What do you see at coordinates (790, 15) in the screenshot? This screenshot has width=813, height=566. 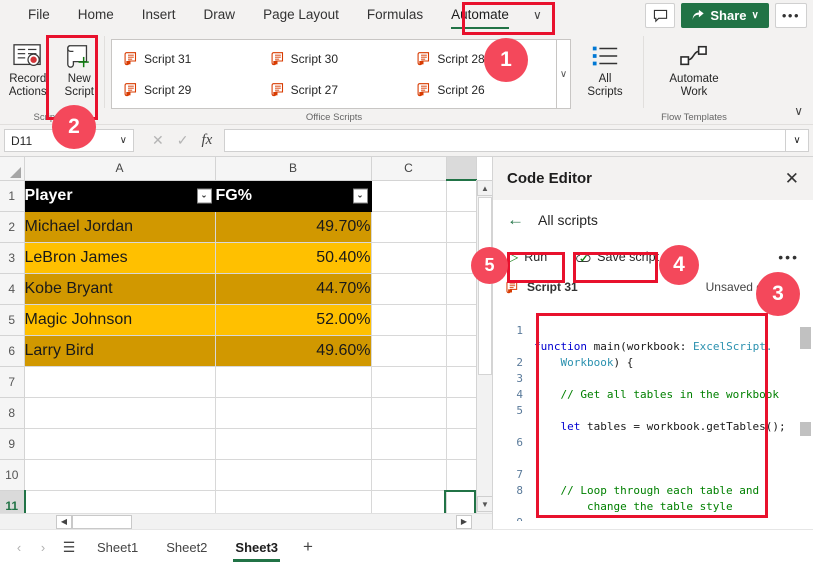 I see `more-options-button: •••` at bounding box center [790, 15].